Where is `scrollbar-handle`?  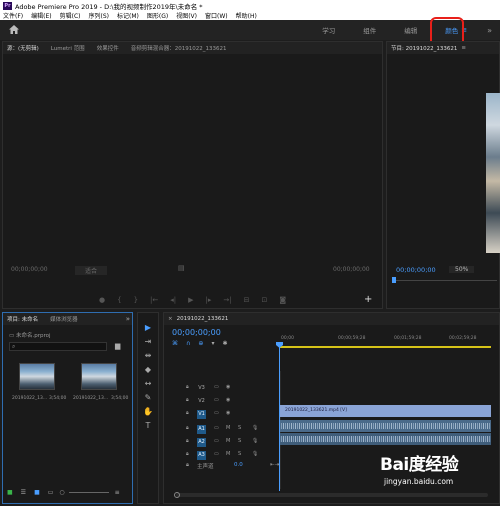
scrollbar-handle is located at coordinates (177, 495).